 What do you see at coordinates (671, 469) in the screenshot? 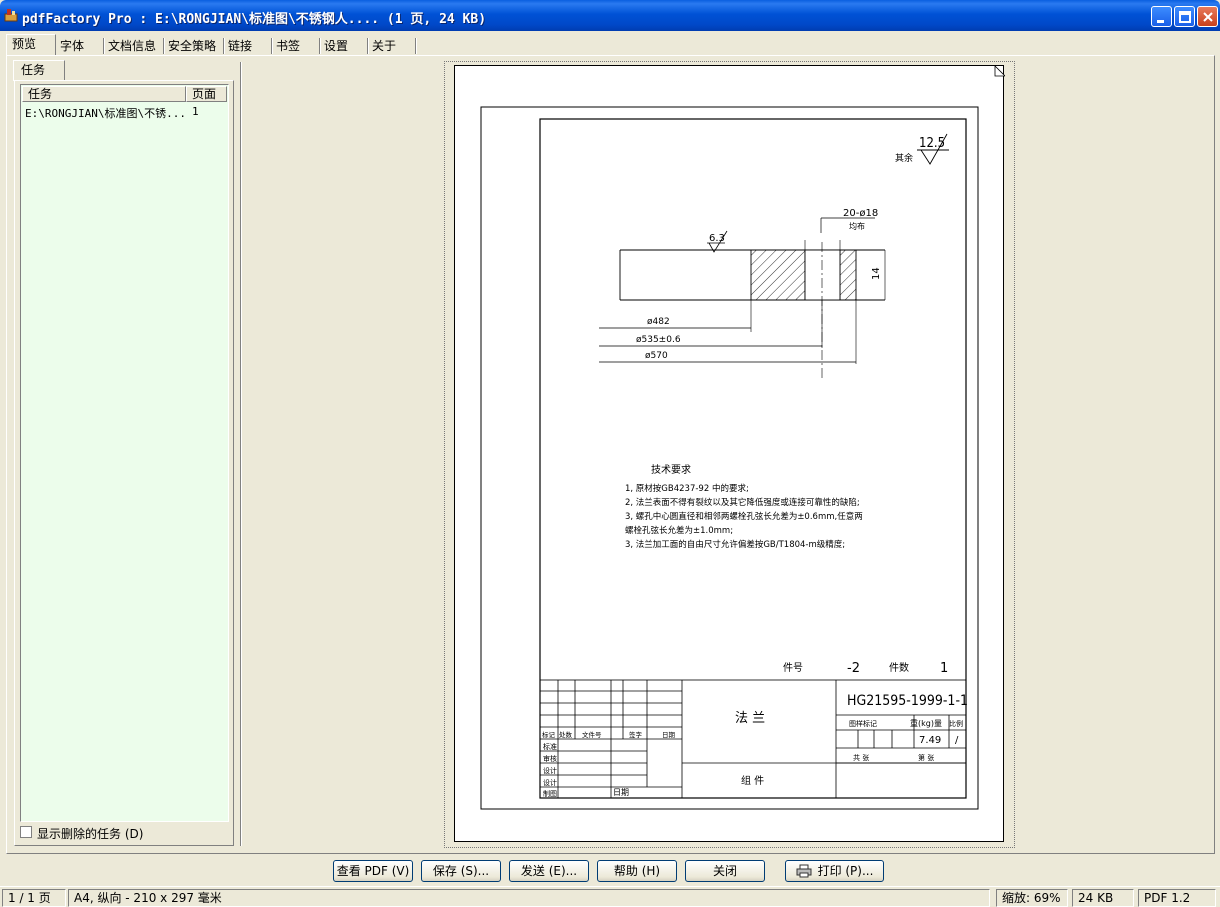
I see `tech-requirements-title: 技术要求` at bounding box center [671, 469].